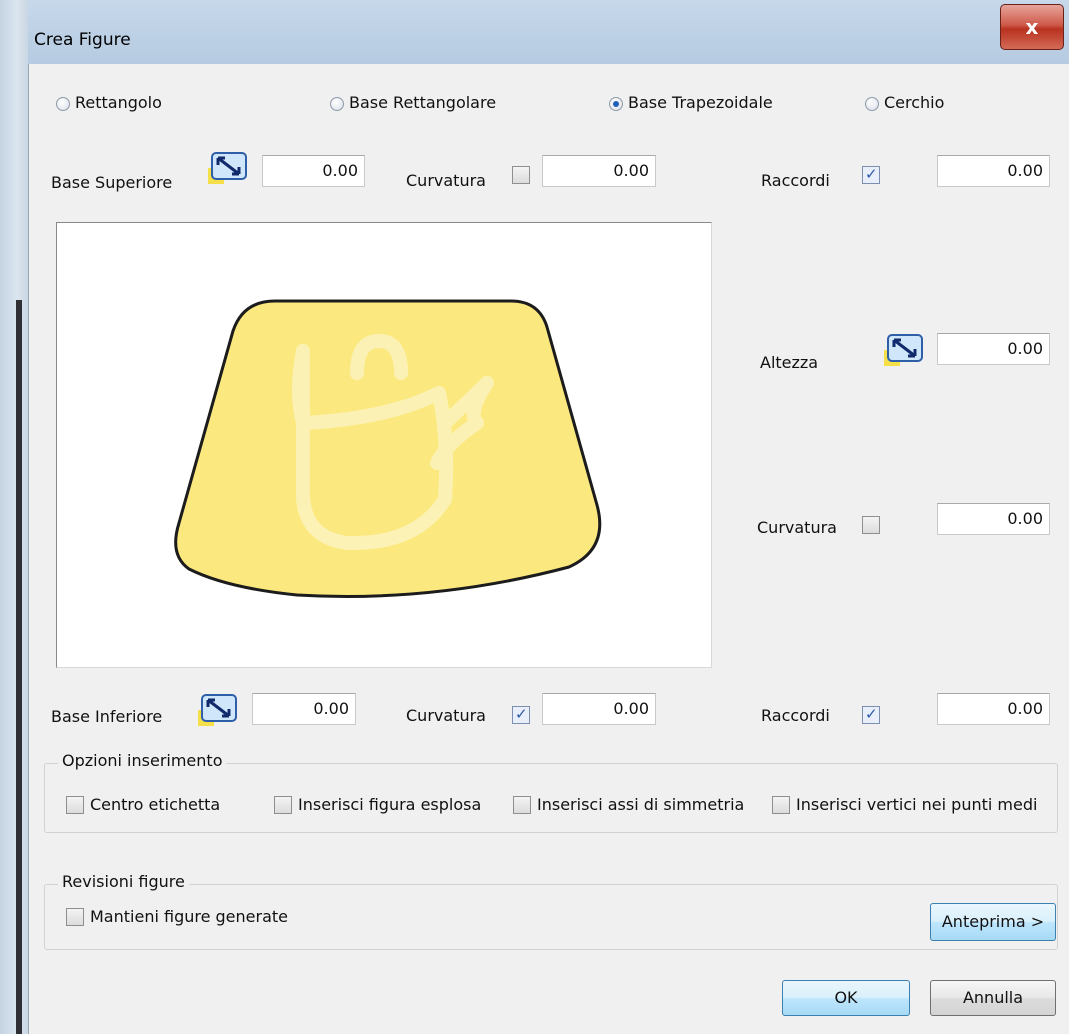 The image size is (1069, 1034). I want to click on curvatura-bottom-label: Curvatura, so click(446, 715).